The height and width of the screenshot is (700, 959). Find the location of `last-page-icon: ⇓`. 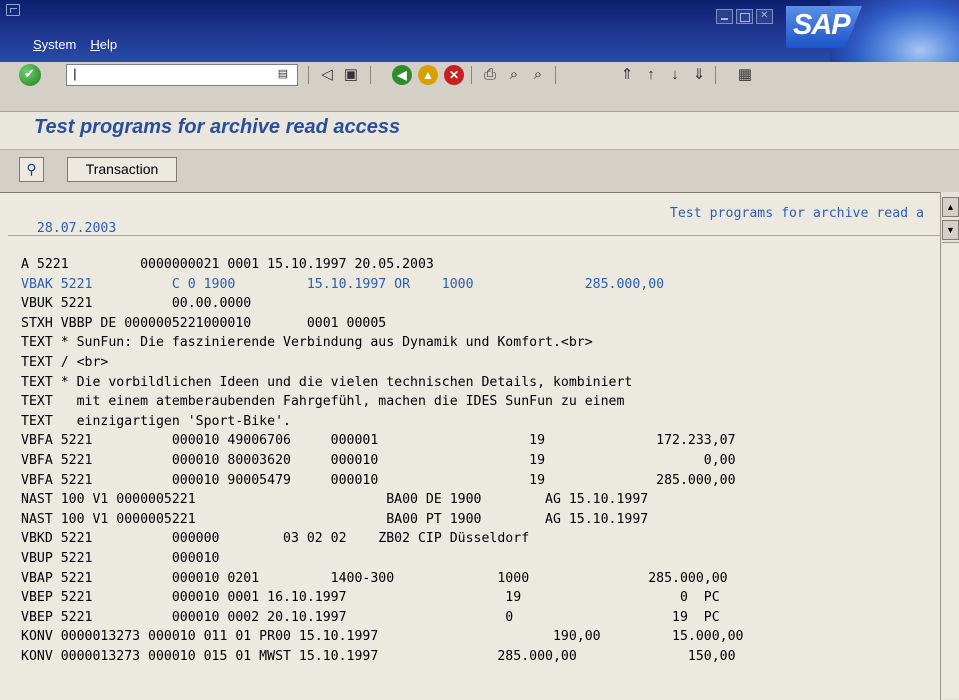

last-page-icon: ⇓ is located at coordinates (699, 75).